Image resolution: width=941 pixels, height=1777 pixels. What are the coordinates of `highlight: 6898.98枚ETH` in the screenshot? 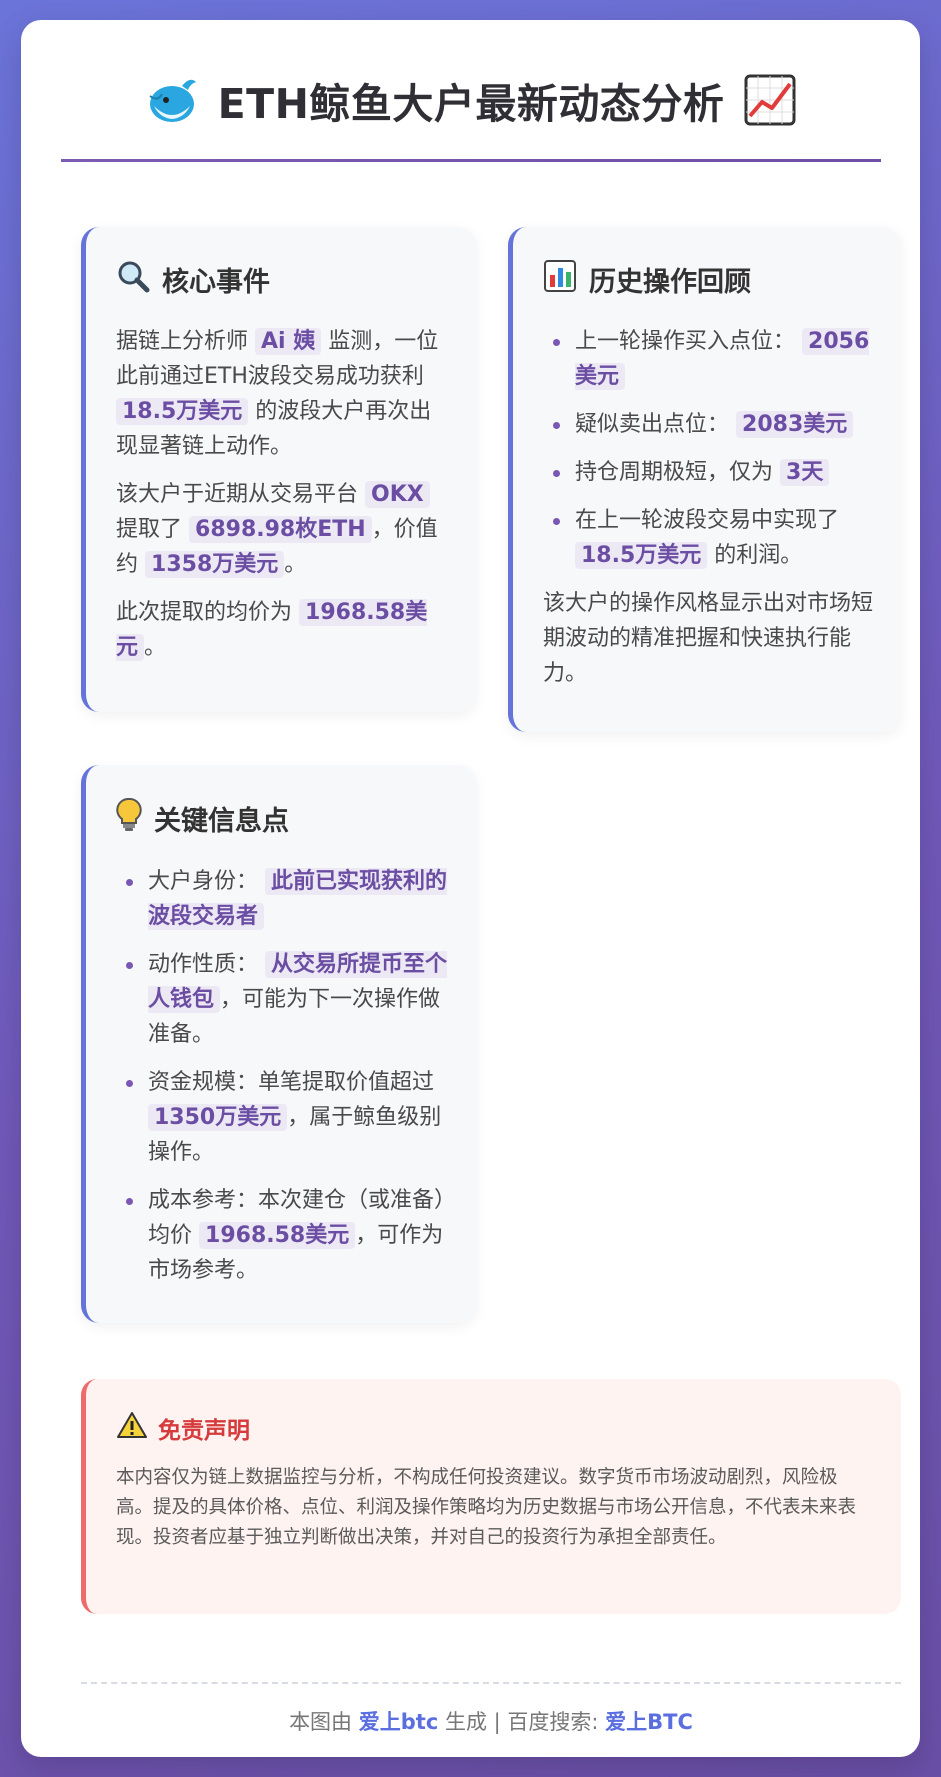 It's located at (280, 529).